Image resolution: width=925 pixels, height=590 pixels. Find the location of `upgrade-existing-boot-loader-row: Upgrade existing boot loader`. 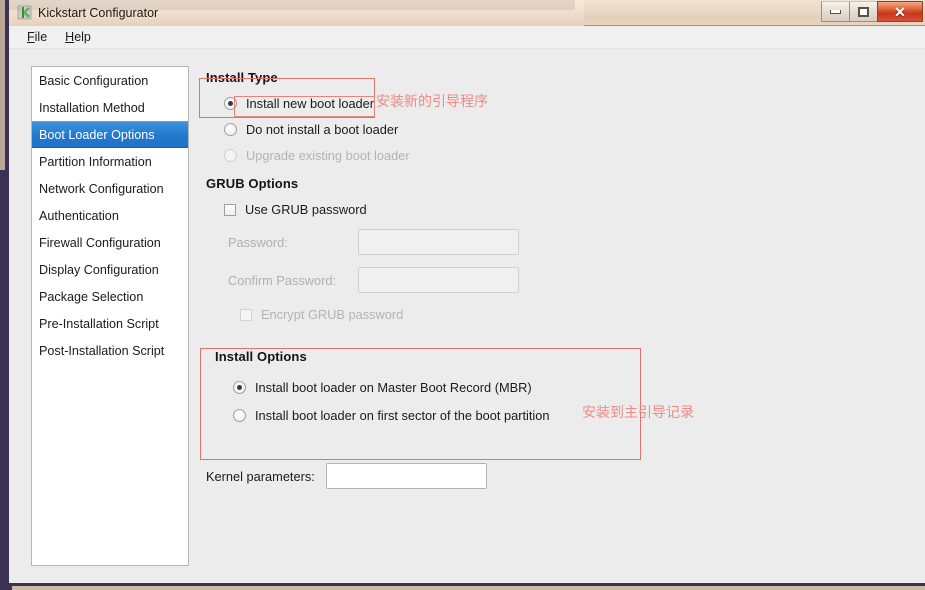

upgrade-existing-boot-loader-row: Upgrade existing boot loader is located at coordinates (475, 155).